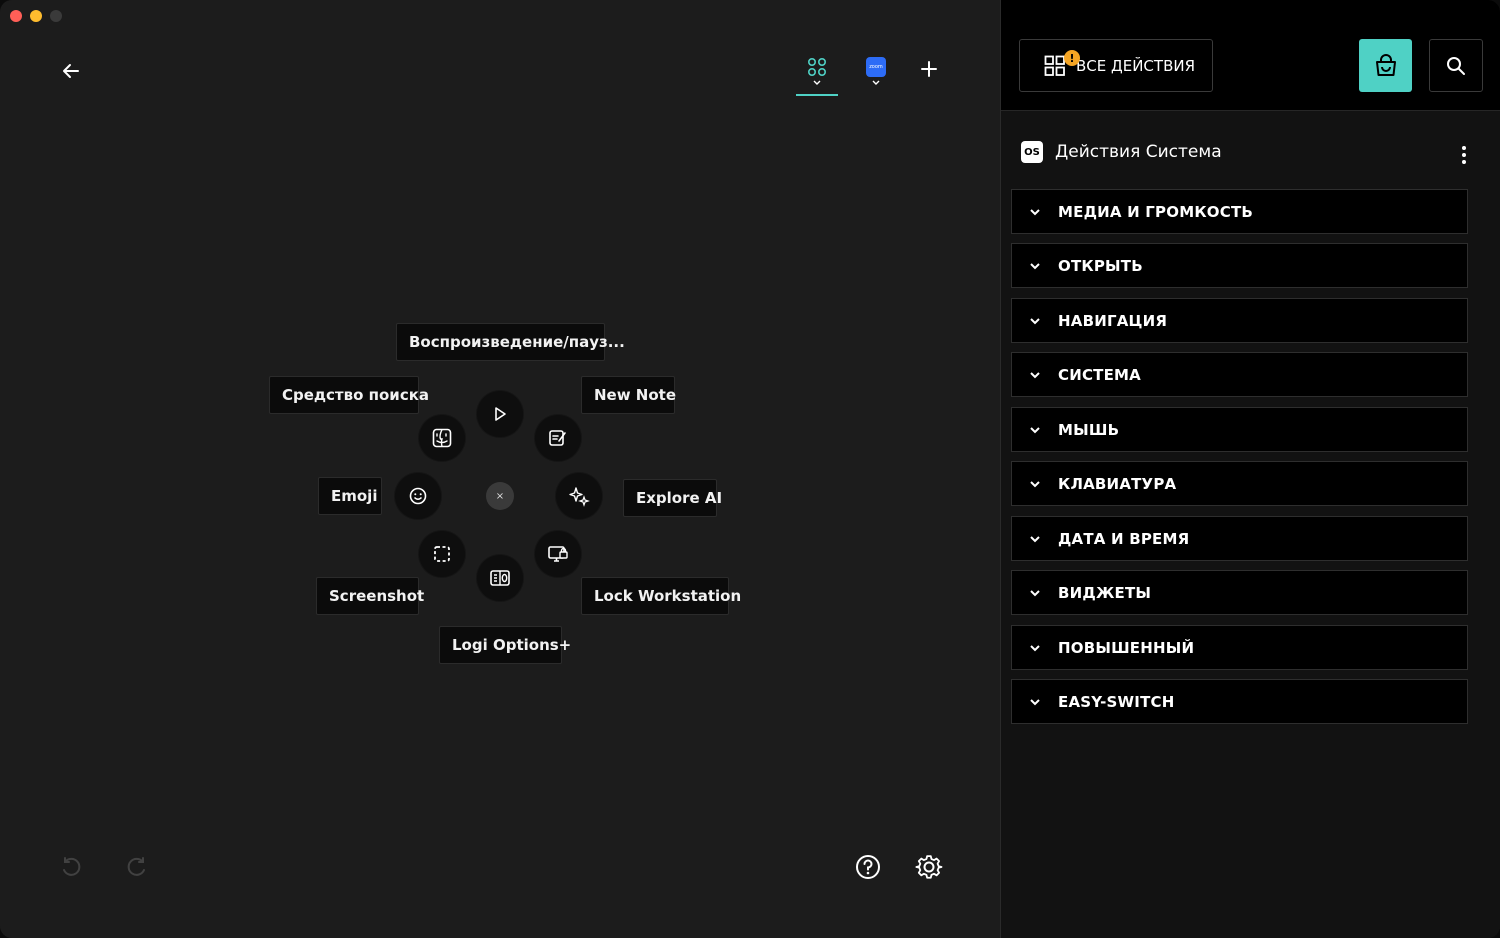 This screenshot has width=1500, height=938. Describe the element at coordinates (500, 496) in the screenshot. I see `radial-center-close-button: ×` at that location.